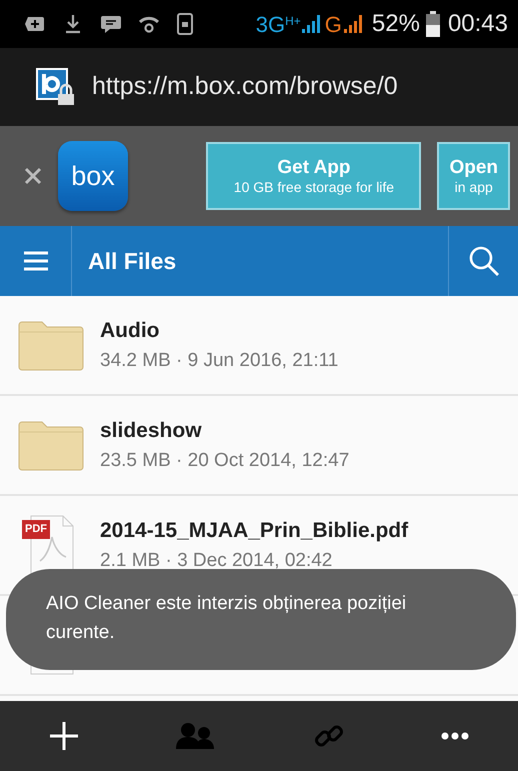 The height and width of the screenshot is (771, 518). What do you see at coordinates (63, 736) in the screenshot?
I see `plus-icon` at bounding box center [63, 736].